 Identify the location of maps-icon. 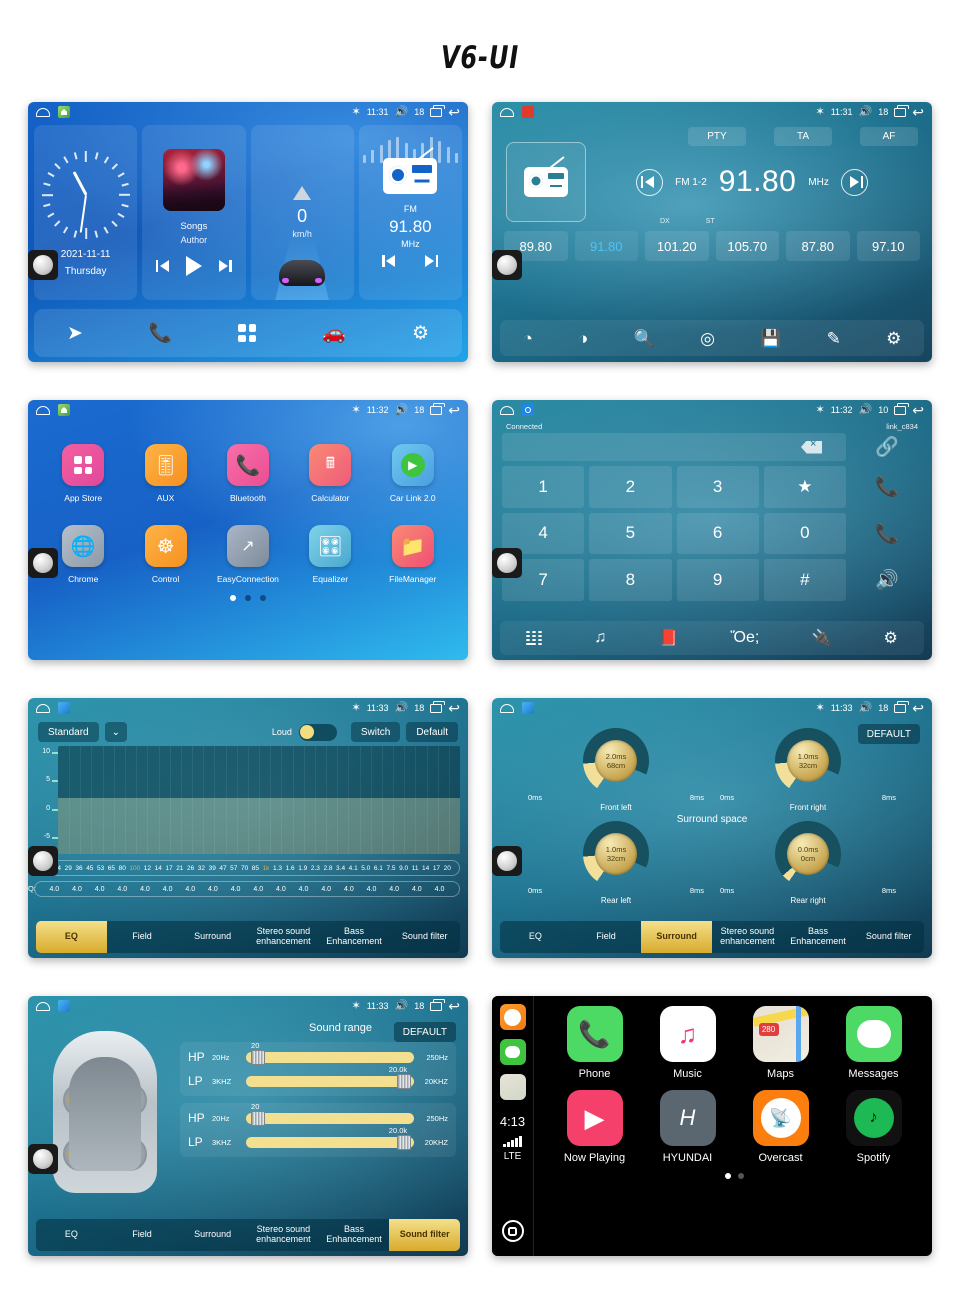
(512, 1087).